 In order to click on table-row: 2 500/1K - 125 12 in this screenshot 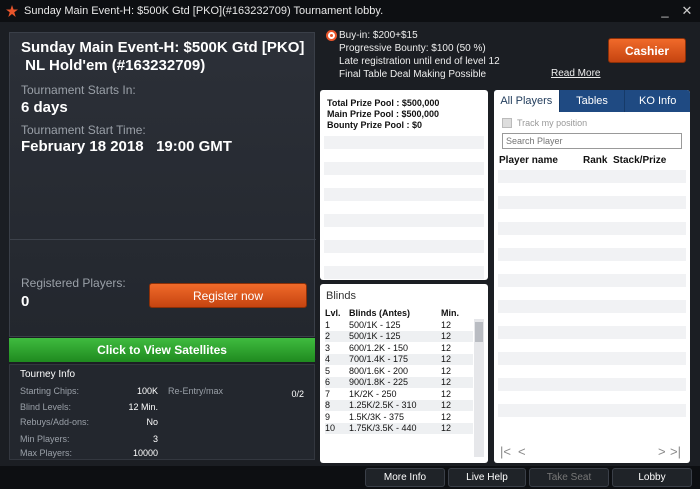, I will do `click(399, 336)`.